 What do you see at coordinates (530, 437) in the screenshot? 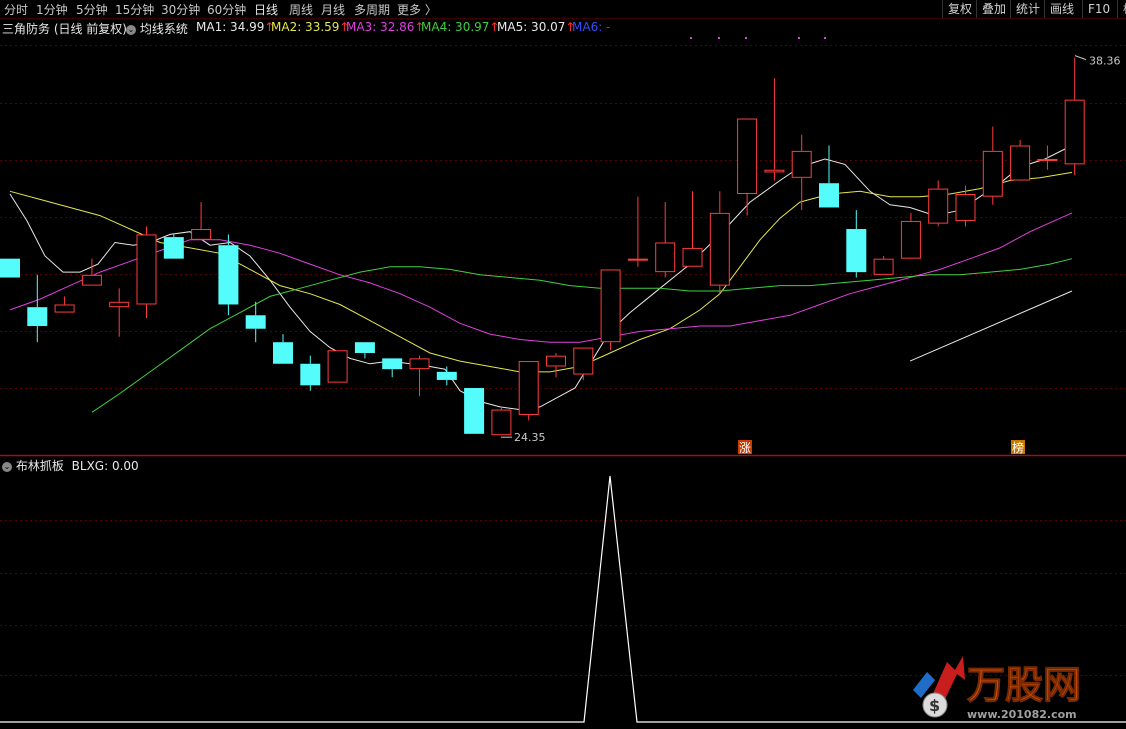
I see `low-price-label: 24.35` at bounding box center [530, 437].